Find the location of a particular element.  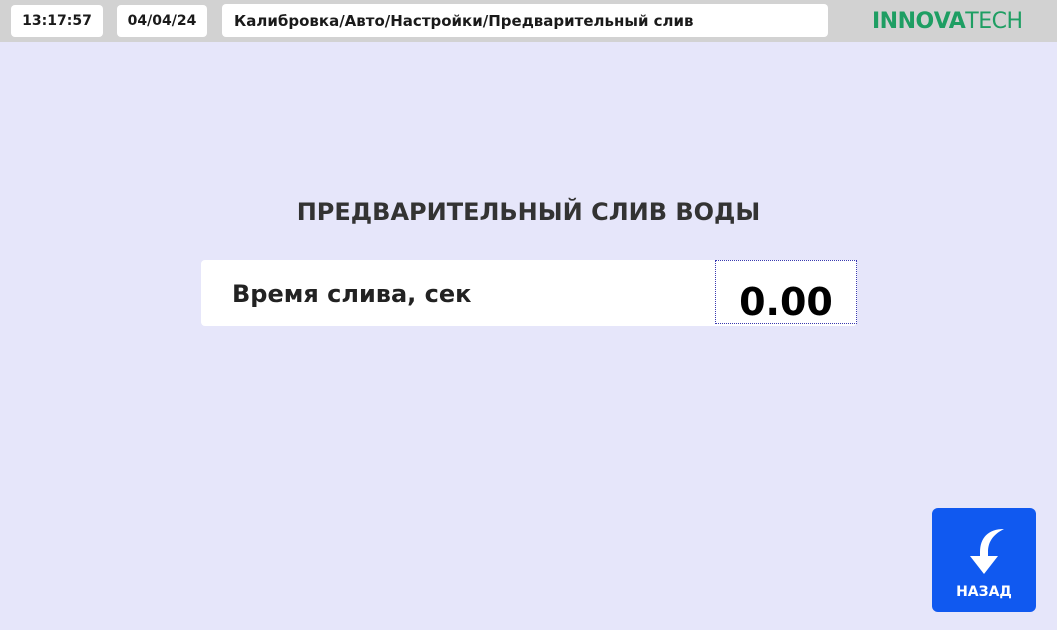

date-display: 04/04/24 is located at coordinates (162, 21).